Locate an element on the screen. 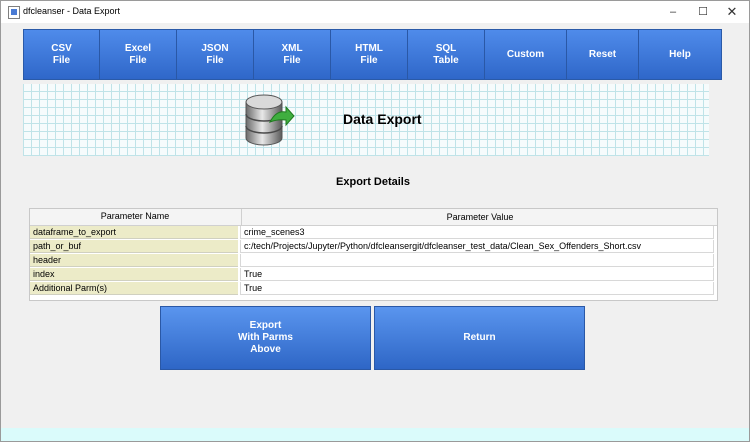  button-label: HTML is located at coordinates (369, 48).